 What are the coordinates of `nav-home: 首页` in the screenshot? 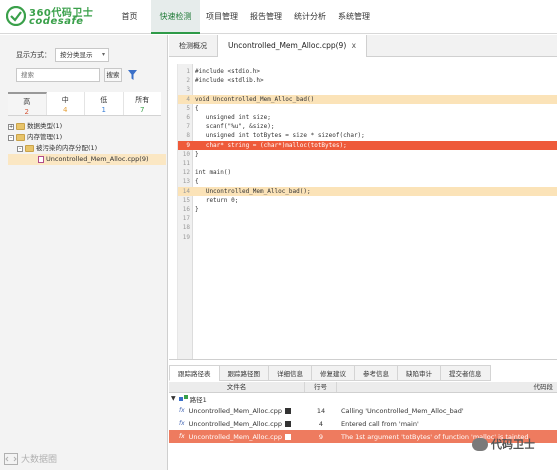 It's located at (129, 17).